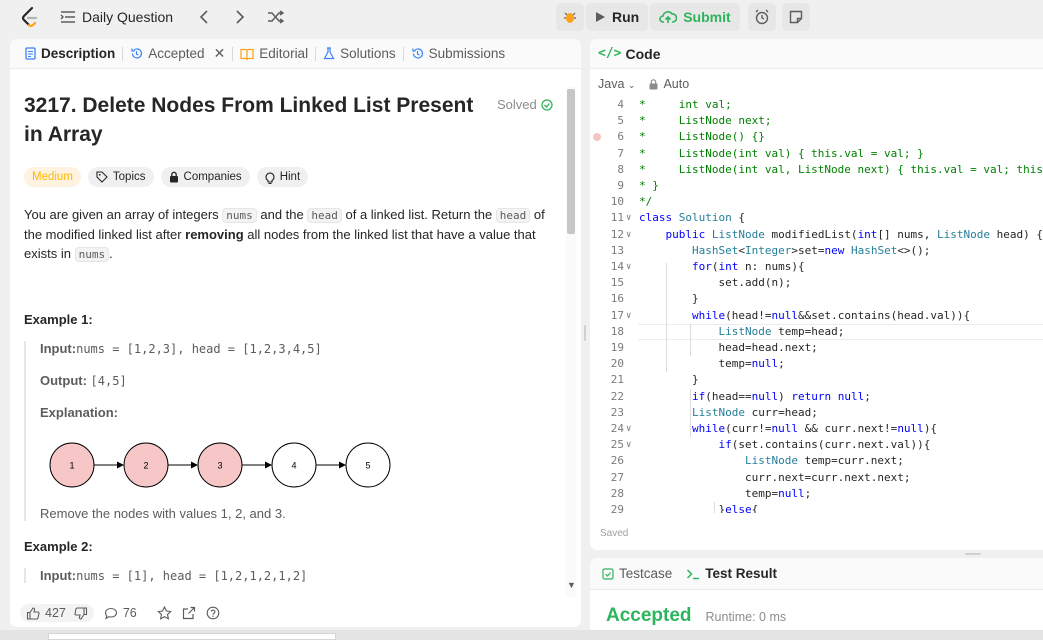 Image resolution: width=1043 pixels, height=640 pixels. I want to click on code-line: 13 HashSet<Integer>set=new HashSet<>();, so click(816, 251).